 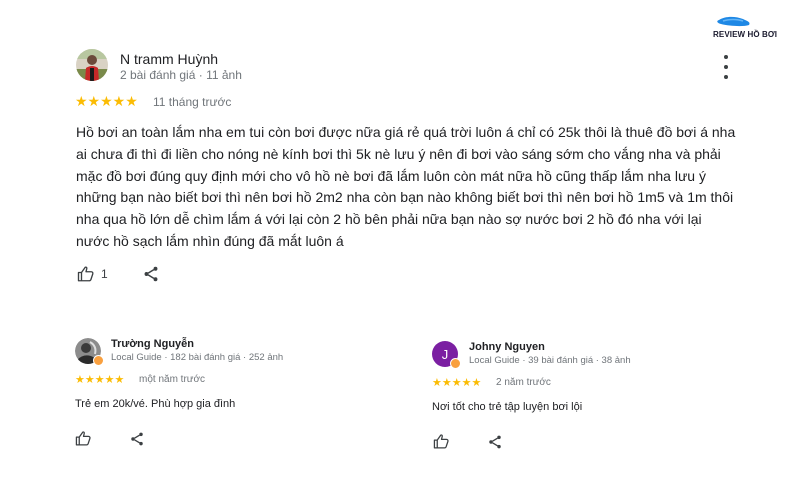 I want to click on author-meta: Local Guide · 39 bài đánh giá · 38 ảnh, so click(x=550, y=360).